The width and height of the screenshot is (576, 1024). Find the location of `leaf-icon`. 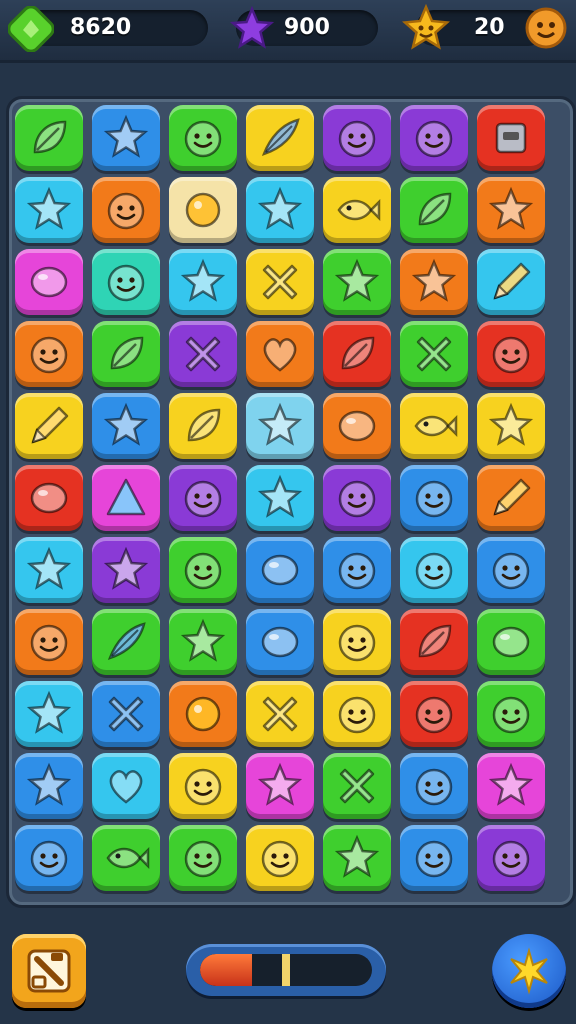

leaf-icon is located at coordinates (434, 210).